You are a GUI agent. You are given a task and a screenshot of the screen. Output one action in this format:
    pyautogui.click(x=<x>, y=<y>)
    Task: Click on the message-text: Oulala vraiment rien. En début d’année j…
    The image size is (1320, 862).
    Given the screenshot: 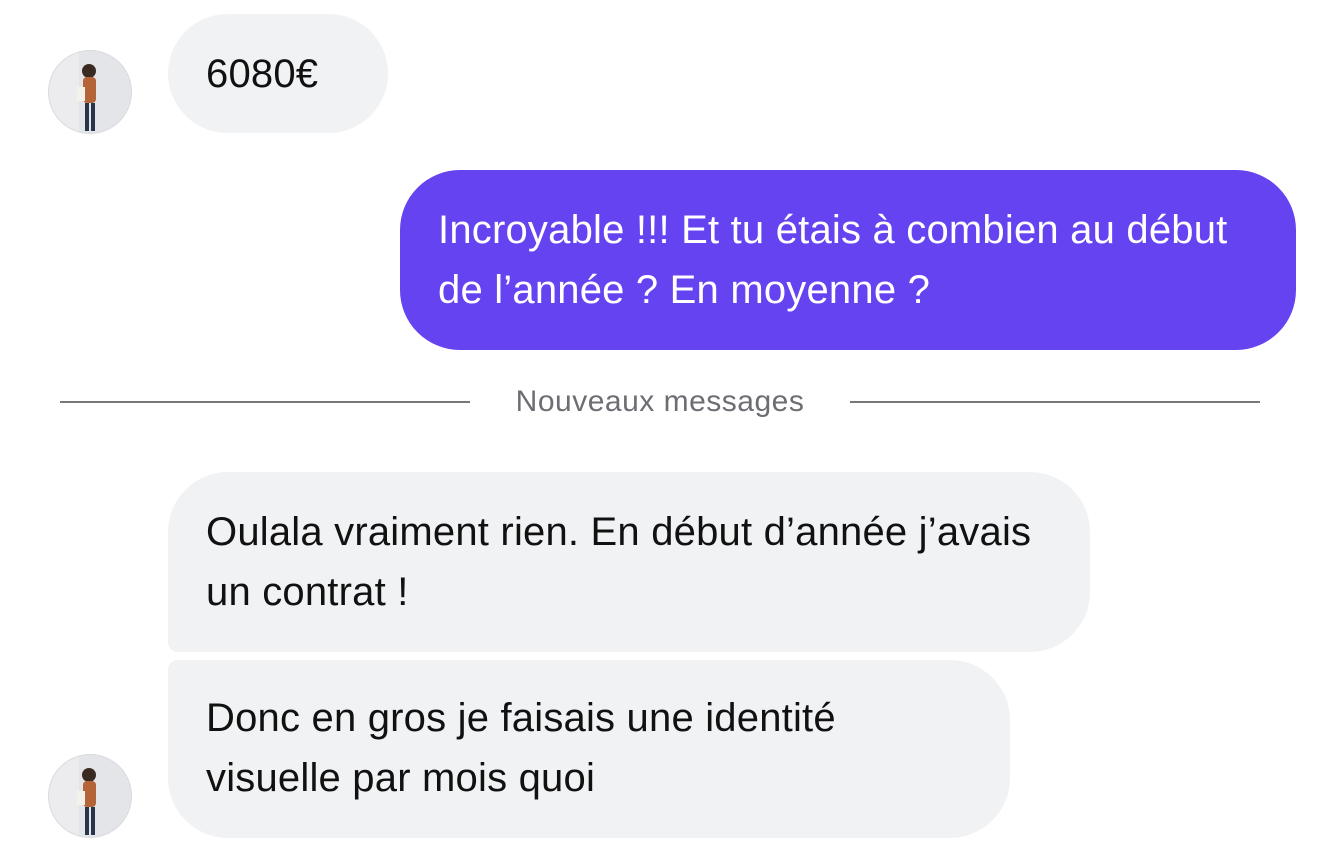 What is the action you would take?
    pyautogui.click(x=619, y=562)
    